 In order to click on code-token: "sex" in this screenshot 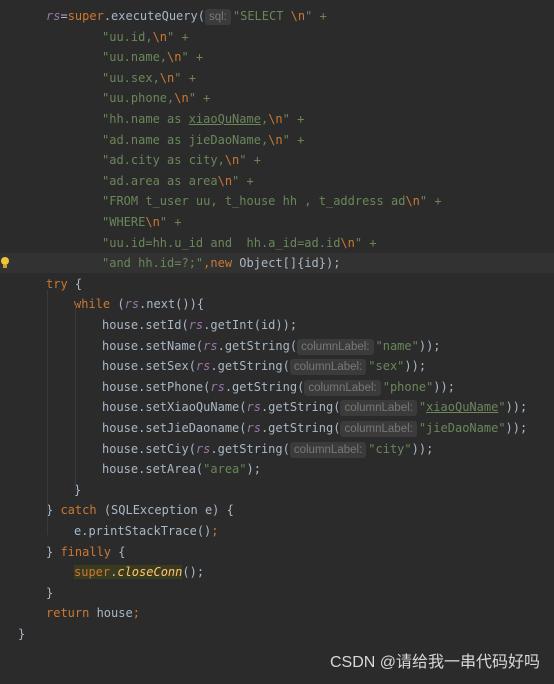, I will do `click(386, 366)`.